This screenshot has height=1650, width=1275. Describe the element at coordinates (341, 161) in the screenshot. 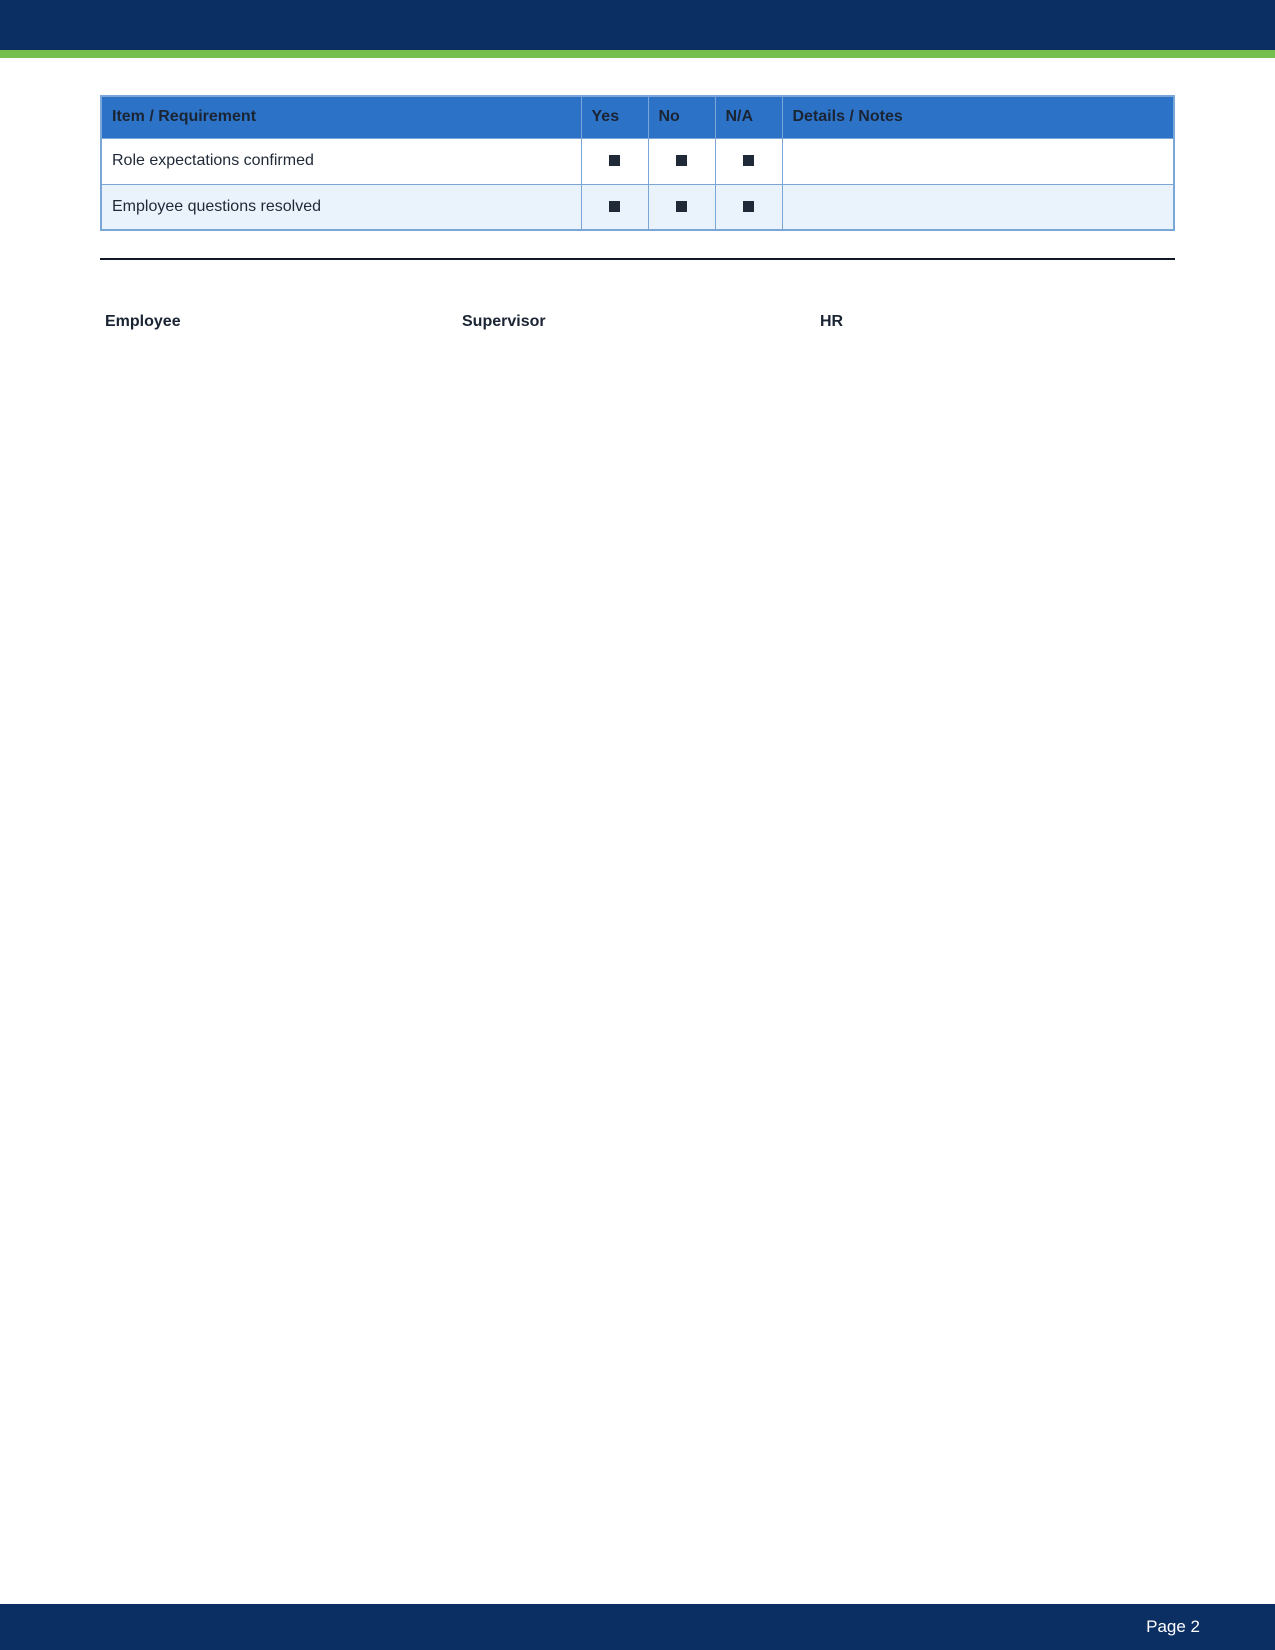

I see `item-cell: Role expectations confirmed` at that location.